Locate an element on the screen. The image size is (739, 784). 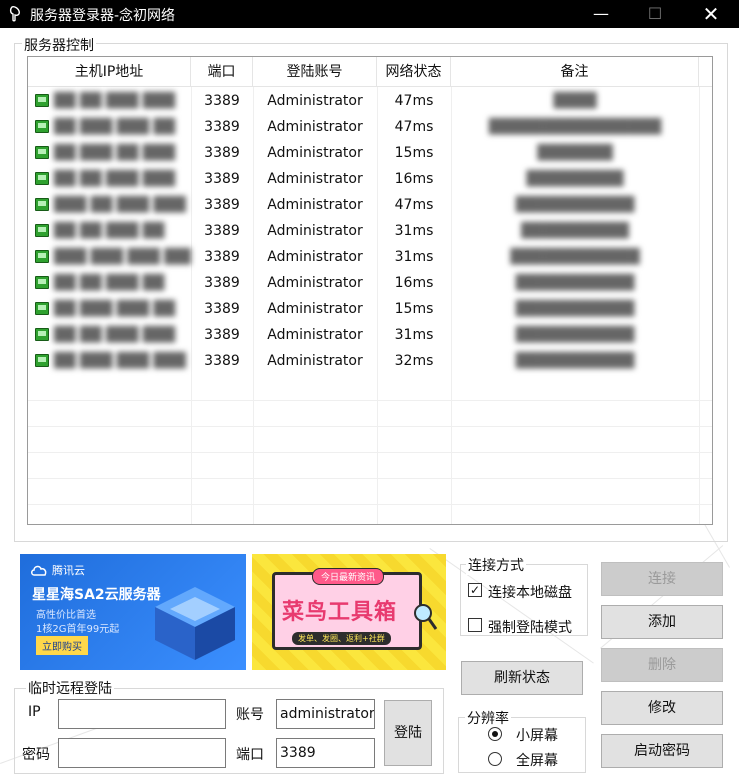
tencent-sub1: 高性价比首选 is located at coordinates (66, 615).